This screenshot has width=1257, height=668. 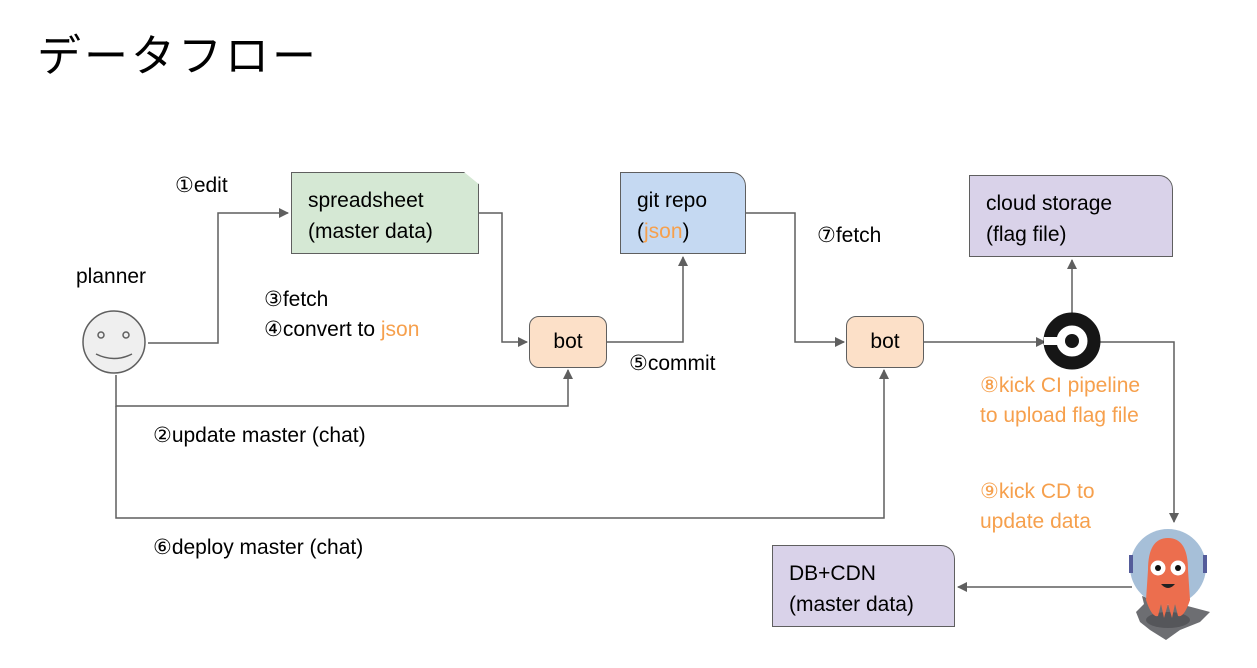 I want to click on bot-node-2: bot, so click(x=885, y=342).